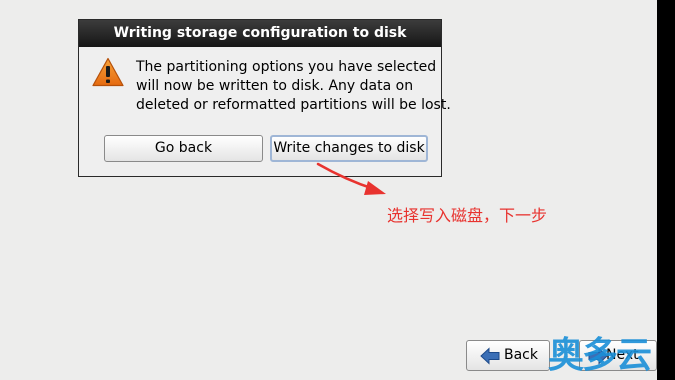 The width and height of the screenshot is (675, 380). What do you see at coordinates (349, 148) in the screenshot?
I see `write-changes-button: Write changes to disk` at bounding box center [349, 148].